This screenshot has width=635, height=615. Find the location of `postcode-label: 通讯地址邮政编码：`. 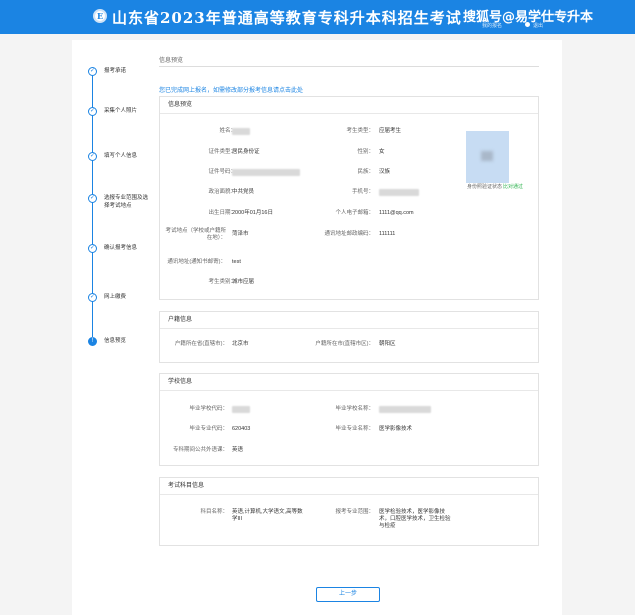

postcode-label: 通讯地址邮政编码： is located at coordinates (349, 234).